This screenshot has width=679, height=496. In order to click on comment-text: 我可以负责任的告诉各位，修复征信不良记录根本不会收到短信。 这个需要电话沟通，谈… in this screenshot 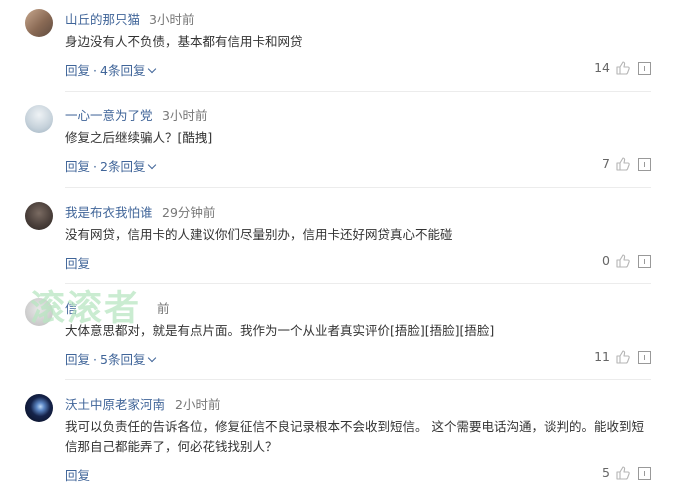, I will do `click(354, 436)`.